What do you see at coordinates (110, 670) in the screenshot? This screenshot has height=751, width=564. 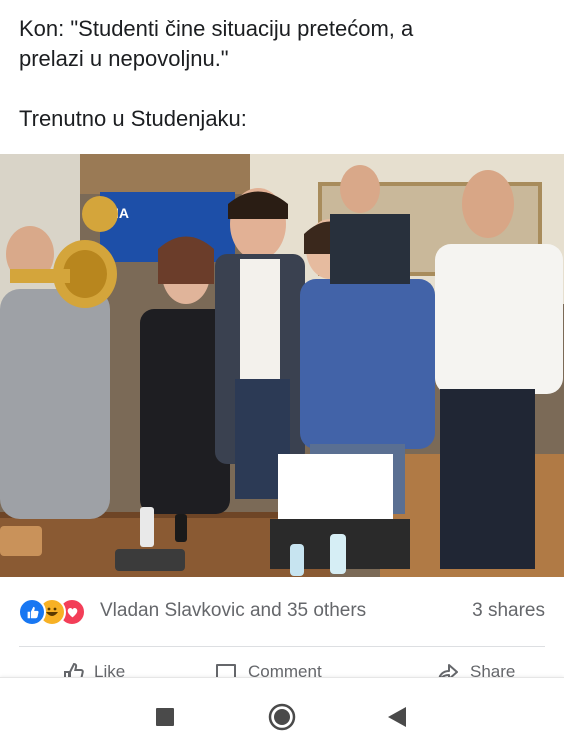 I see `like-label: Like` at bounding box center [110, 670].